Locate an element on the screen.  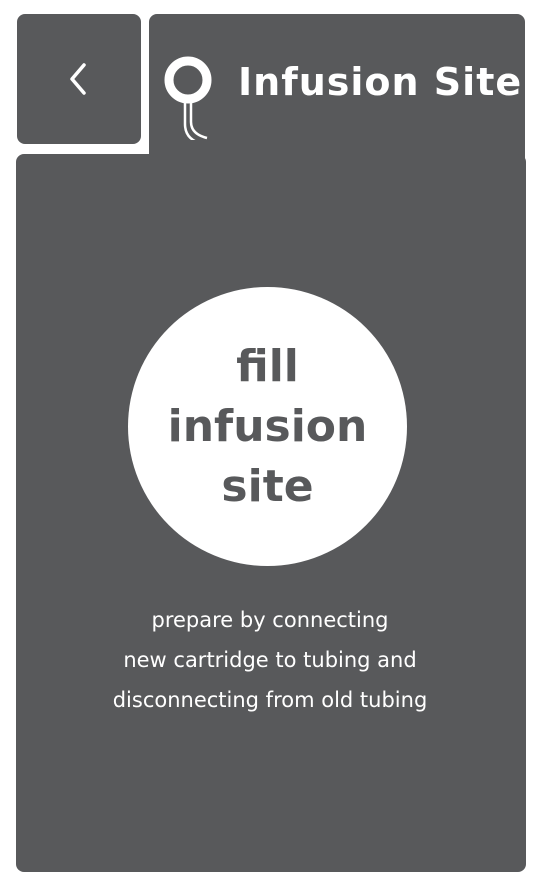
chevron-left-icon is located at coordinates (78, 79).